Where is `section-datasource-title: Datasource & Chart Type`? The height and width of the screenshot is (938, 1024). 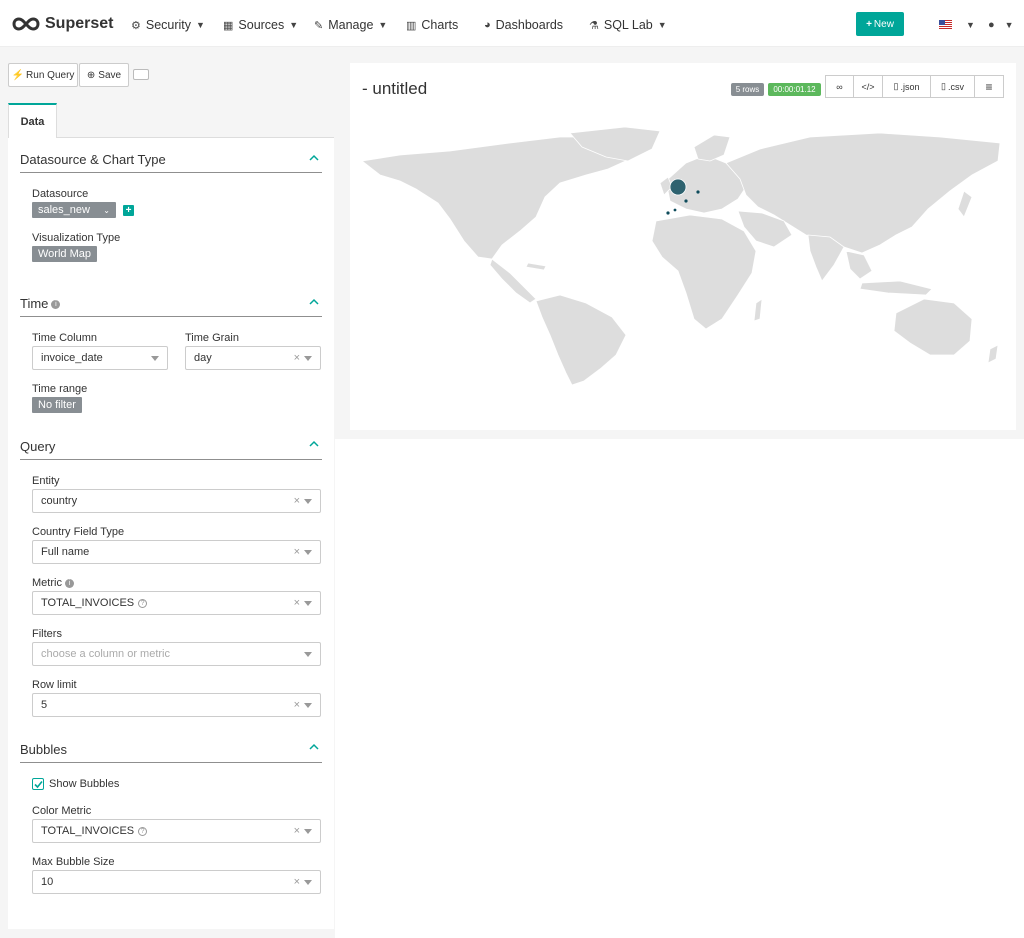
section-datasource-title: Datasource & Chart Type is located at coordinates (93, 159).